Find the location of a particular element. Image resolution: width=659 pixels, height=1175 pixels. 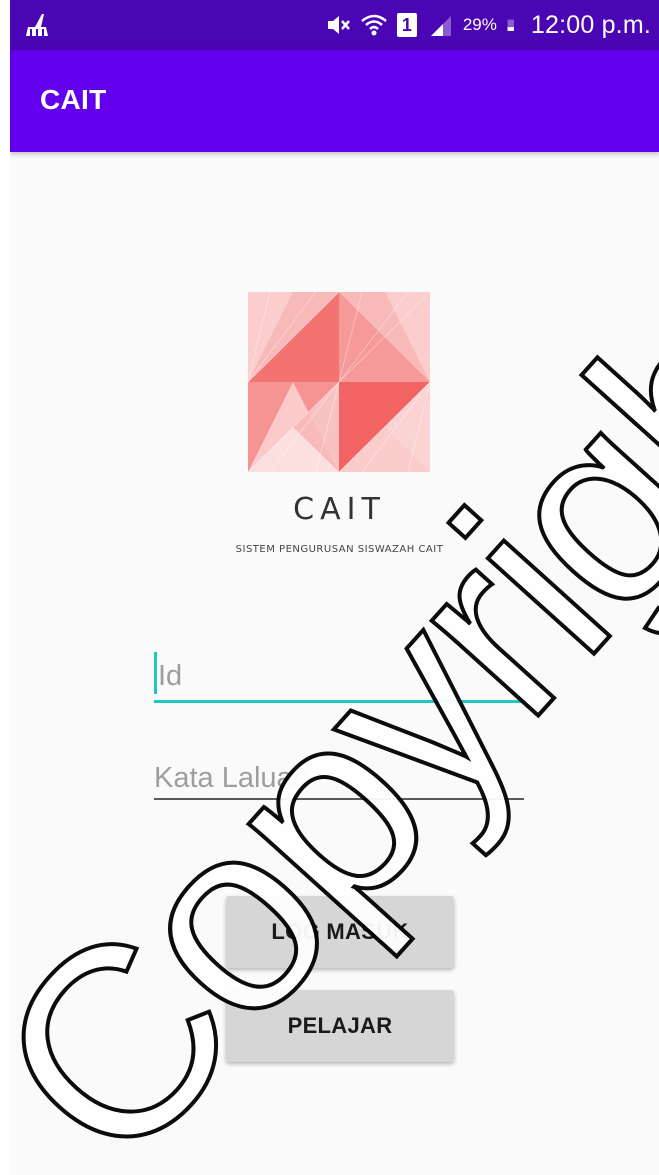

mute-icon is located at coordinates (338, 25).